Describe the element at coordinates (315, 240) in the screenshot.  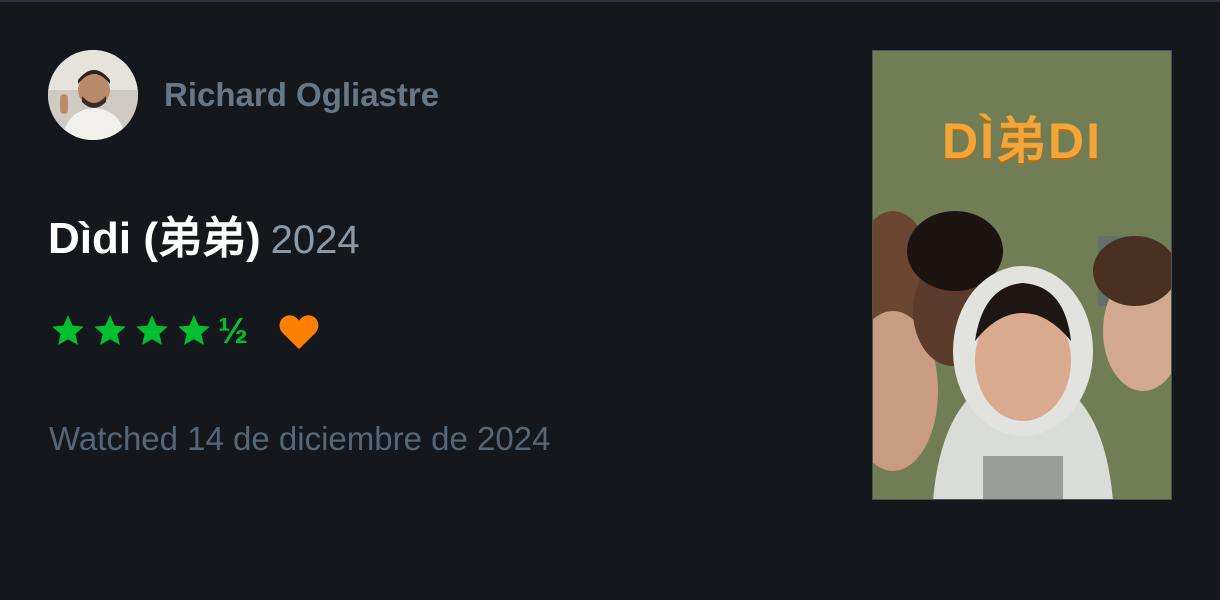
I see `film-year: 2024` at that location.